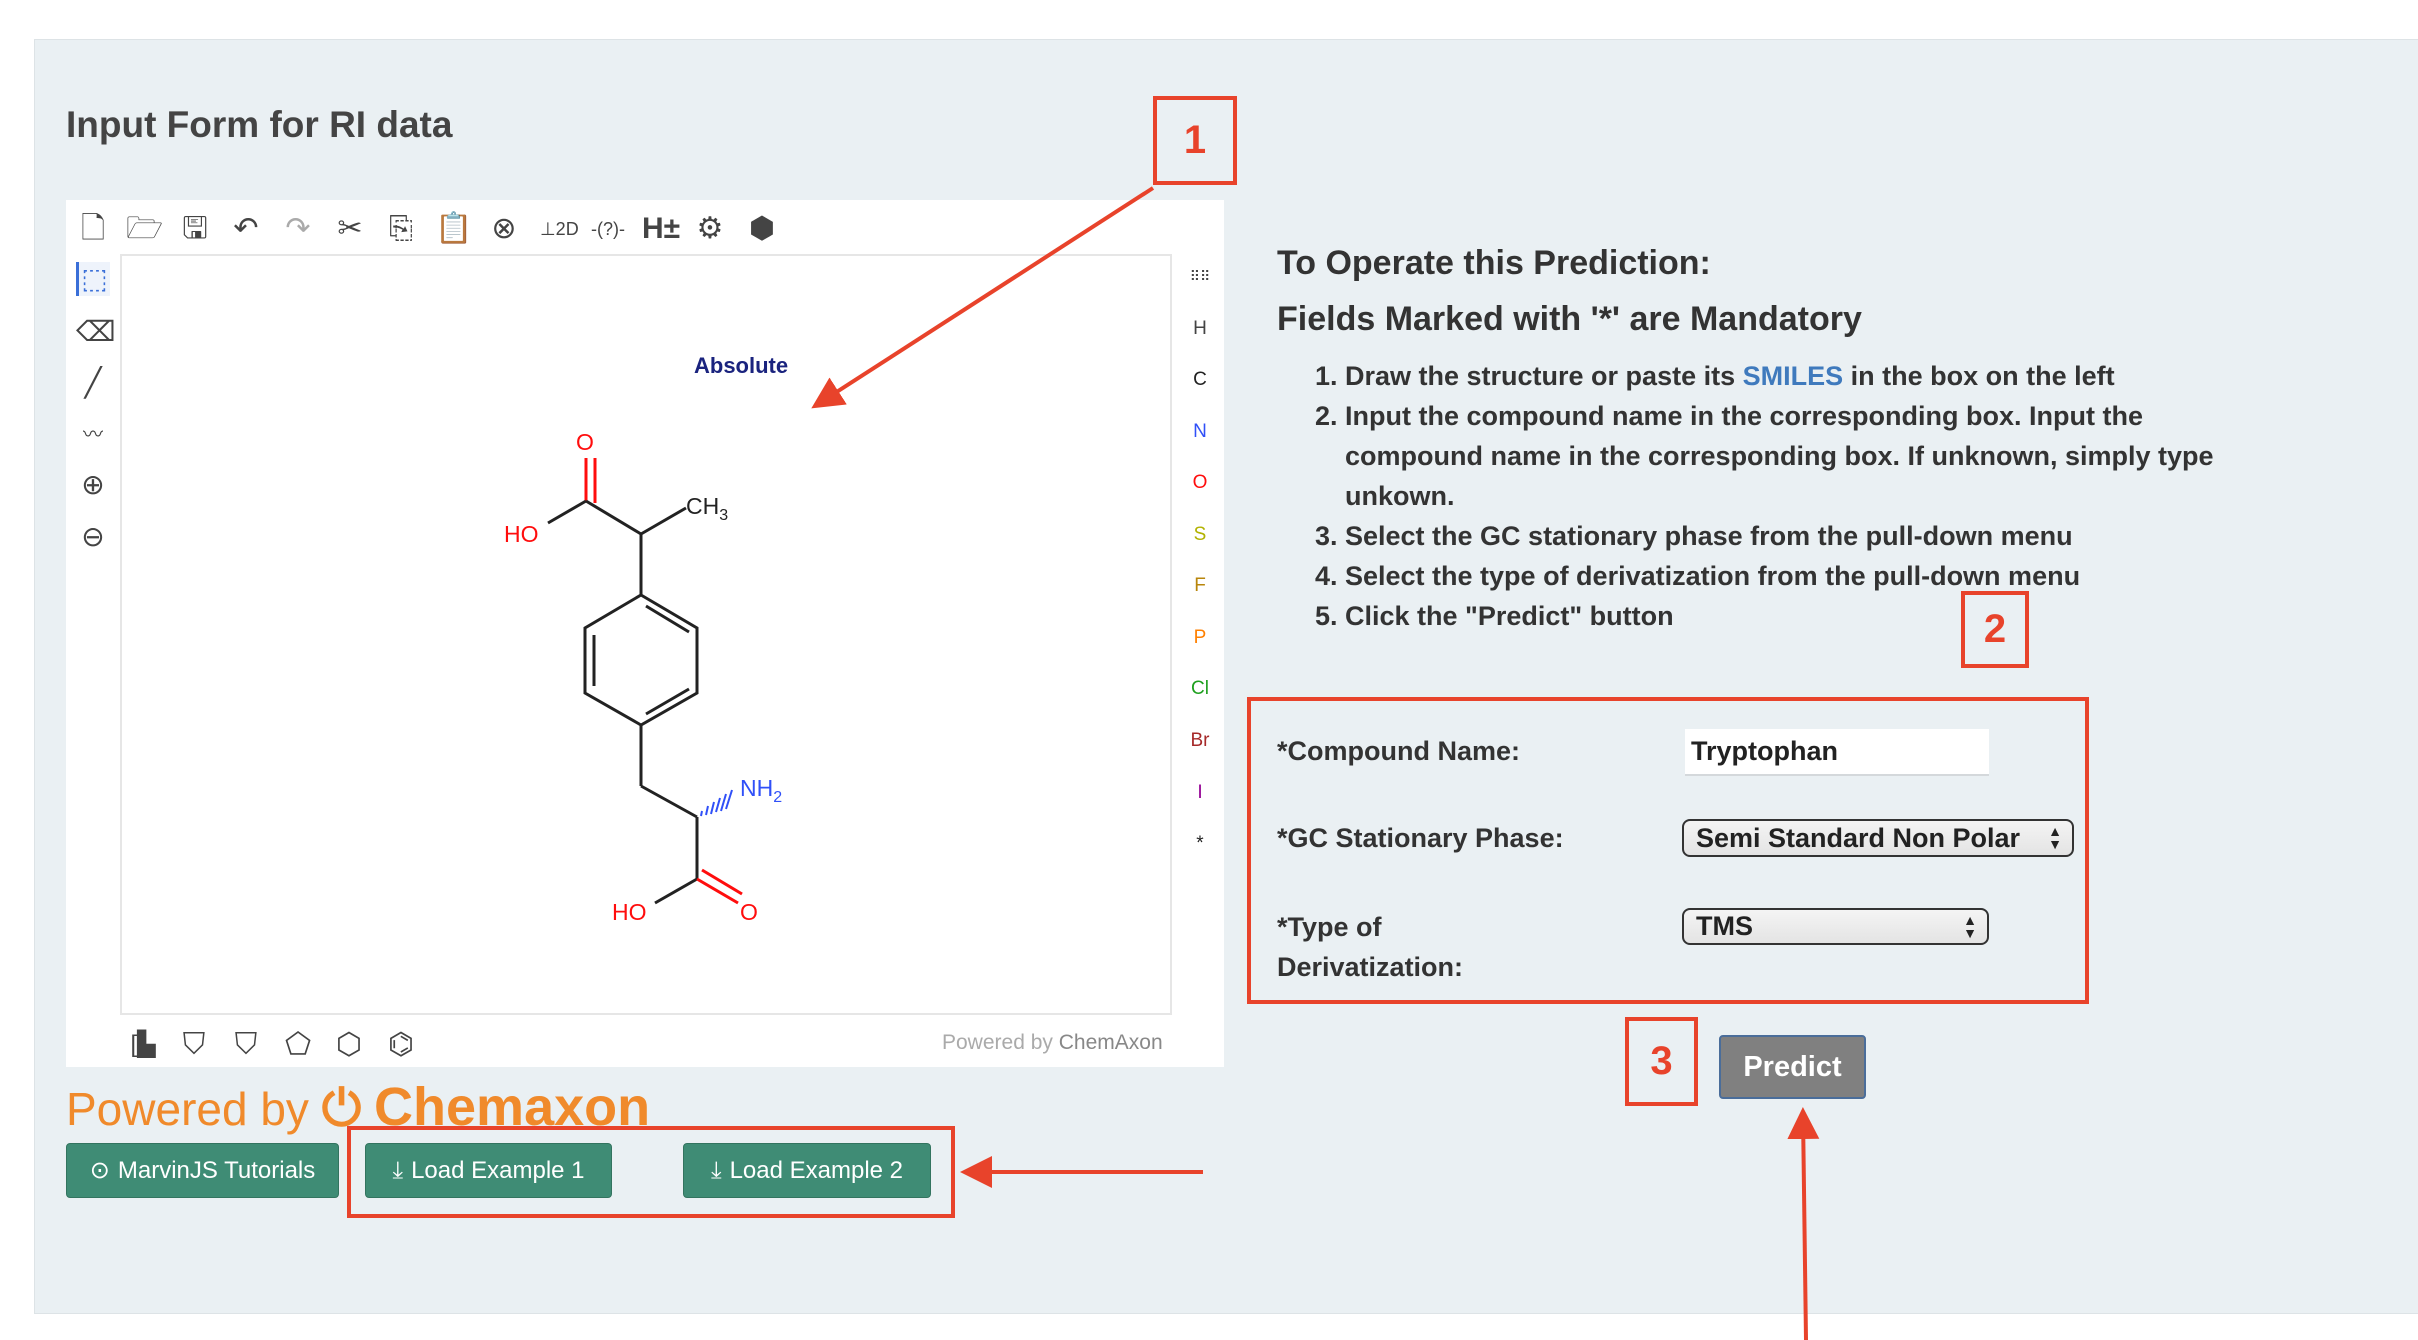 Image resolution: width=2418 pixels, height=1340 pixels. I want to click on annotation-2: 2, so click(1995, 629).